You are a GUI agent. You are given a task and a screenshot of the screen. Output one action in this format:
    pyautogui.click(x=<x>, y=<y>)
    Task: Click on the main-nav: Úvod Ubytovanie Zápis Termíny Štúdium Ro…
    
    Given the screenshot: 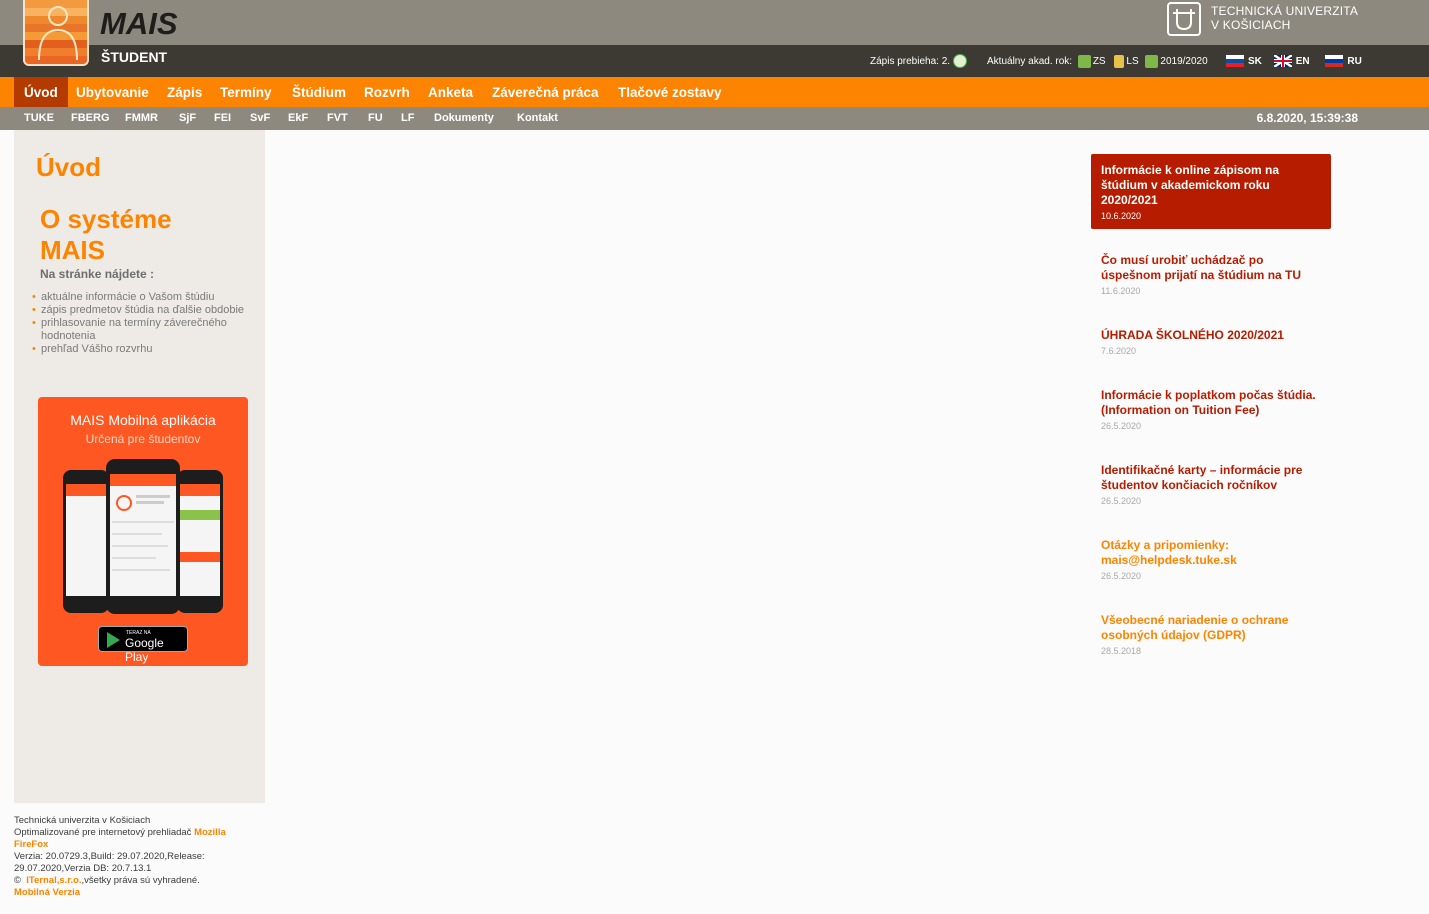 What is the action you would take?
    pyautogui.click(x=714, y=92)
    